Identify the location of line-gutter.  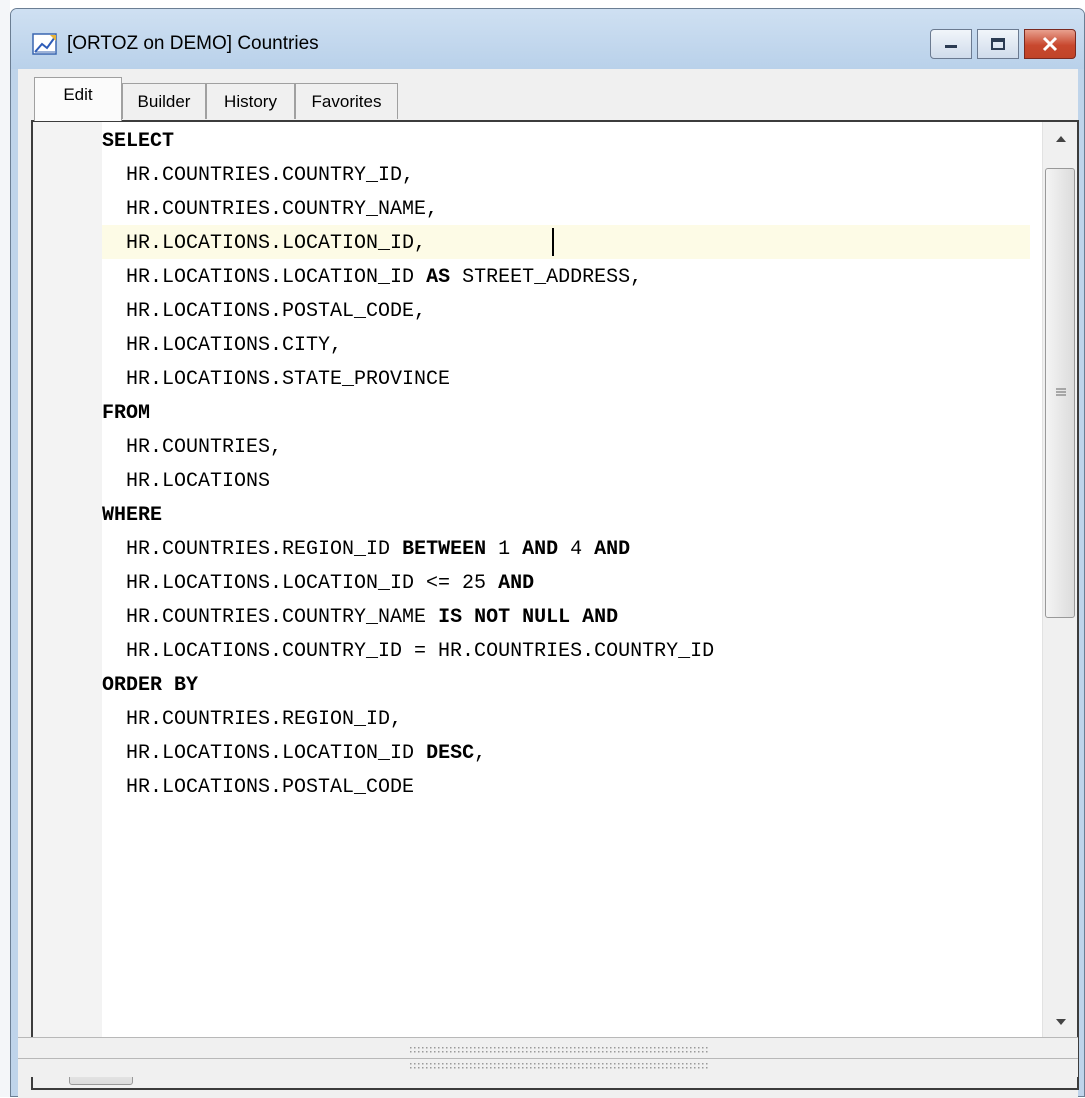
(67, 587).